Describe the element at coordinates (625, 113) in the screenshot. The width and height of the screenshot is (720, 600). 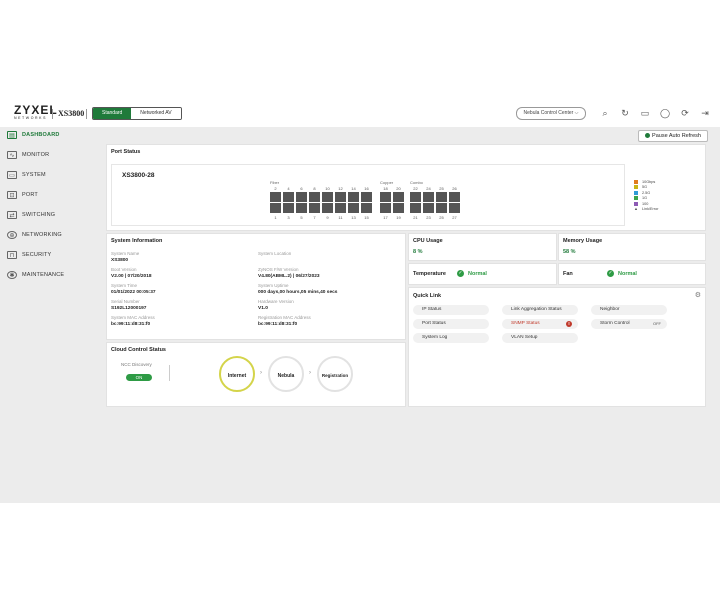
I see `refresh-icon: ↻` at that location.